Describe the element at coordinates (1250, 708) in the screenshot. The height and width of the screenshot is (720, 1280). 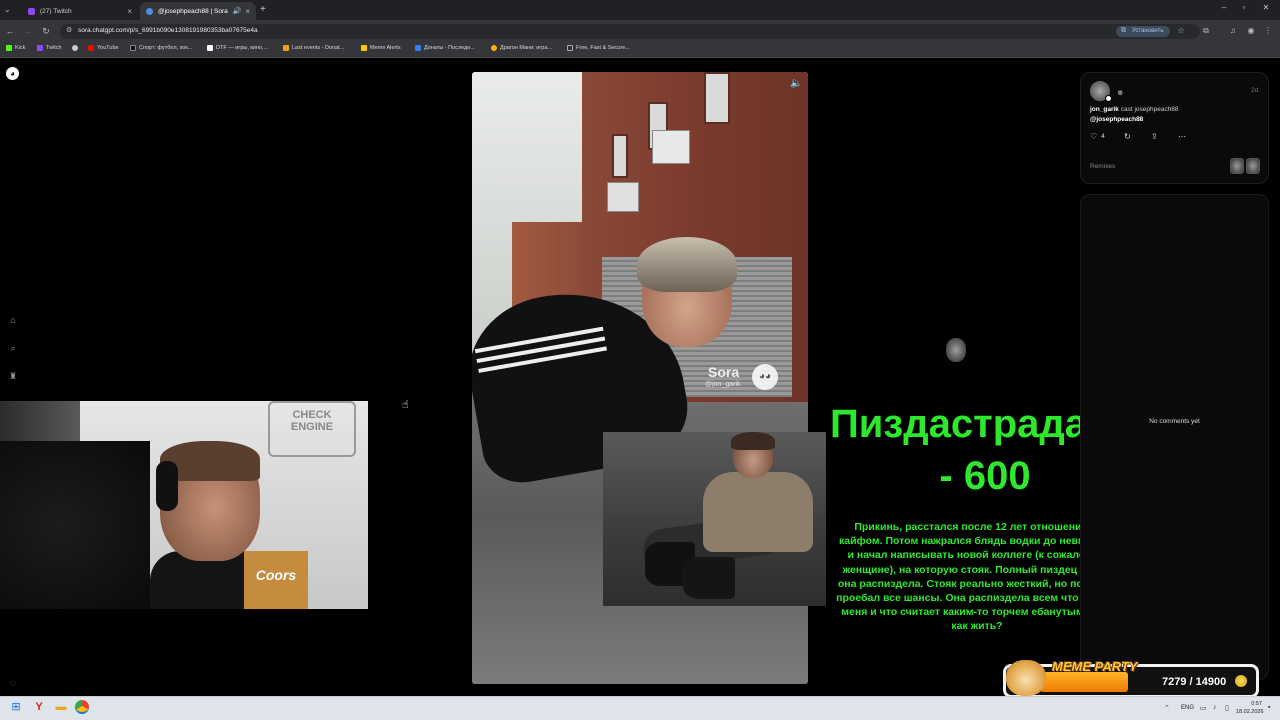
I see `clock: 0:57 18.02.2026` at that location.